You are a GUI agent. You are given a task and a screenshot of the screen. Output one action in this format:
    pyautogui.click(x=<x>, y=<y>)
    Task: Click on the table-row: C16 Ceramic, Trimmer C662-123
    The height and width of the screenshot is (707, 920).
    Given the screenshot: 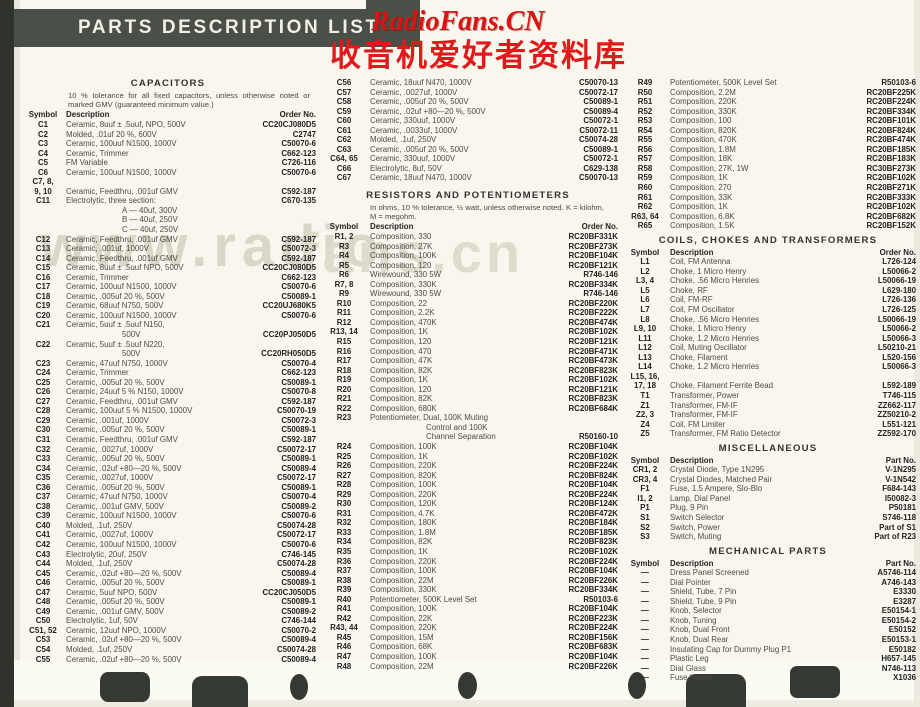 What is the action you would take?
    pyautogui.click(x=168, y=278)
    